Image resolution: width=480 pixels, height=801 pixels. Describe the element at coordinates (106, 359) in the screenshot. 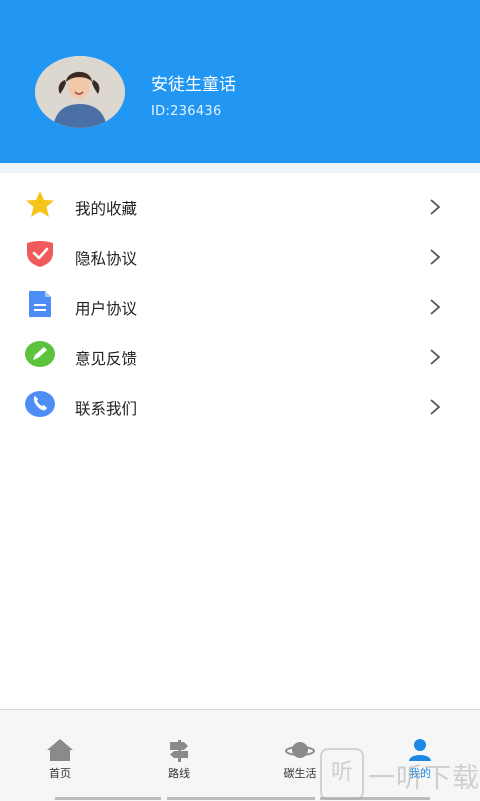

I see `menu-item-label: 意见反馈` at that location.